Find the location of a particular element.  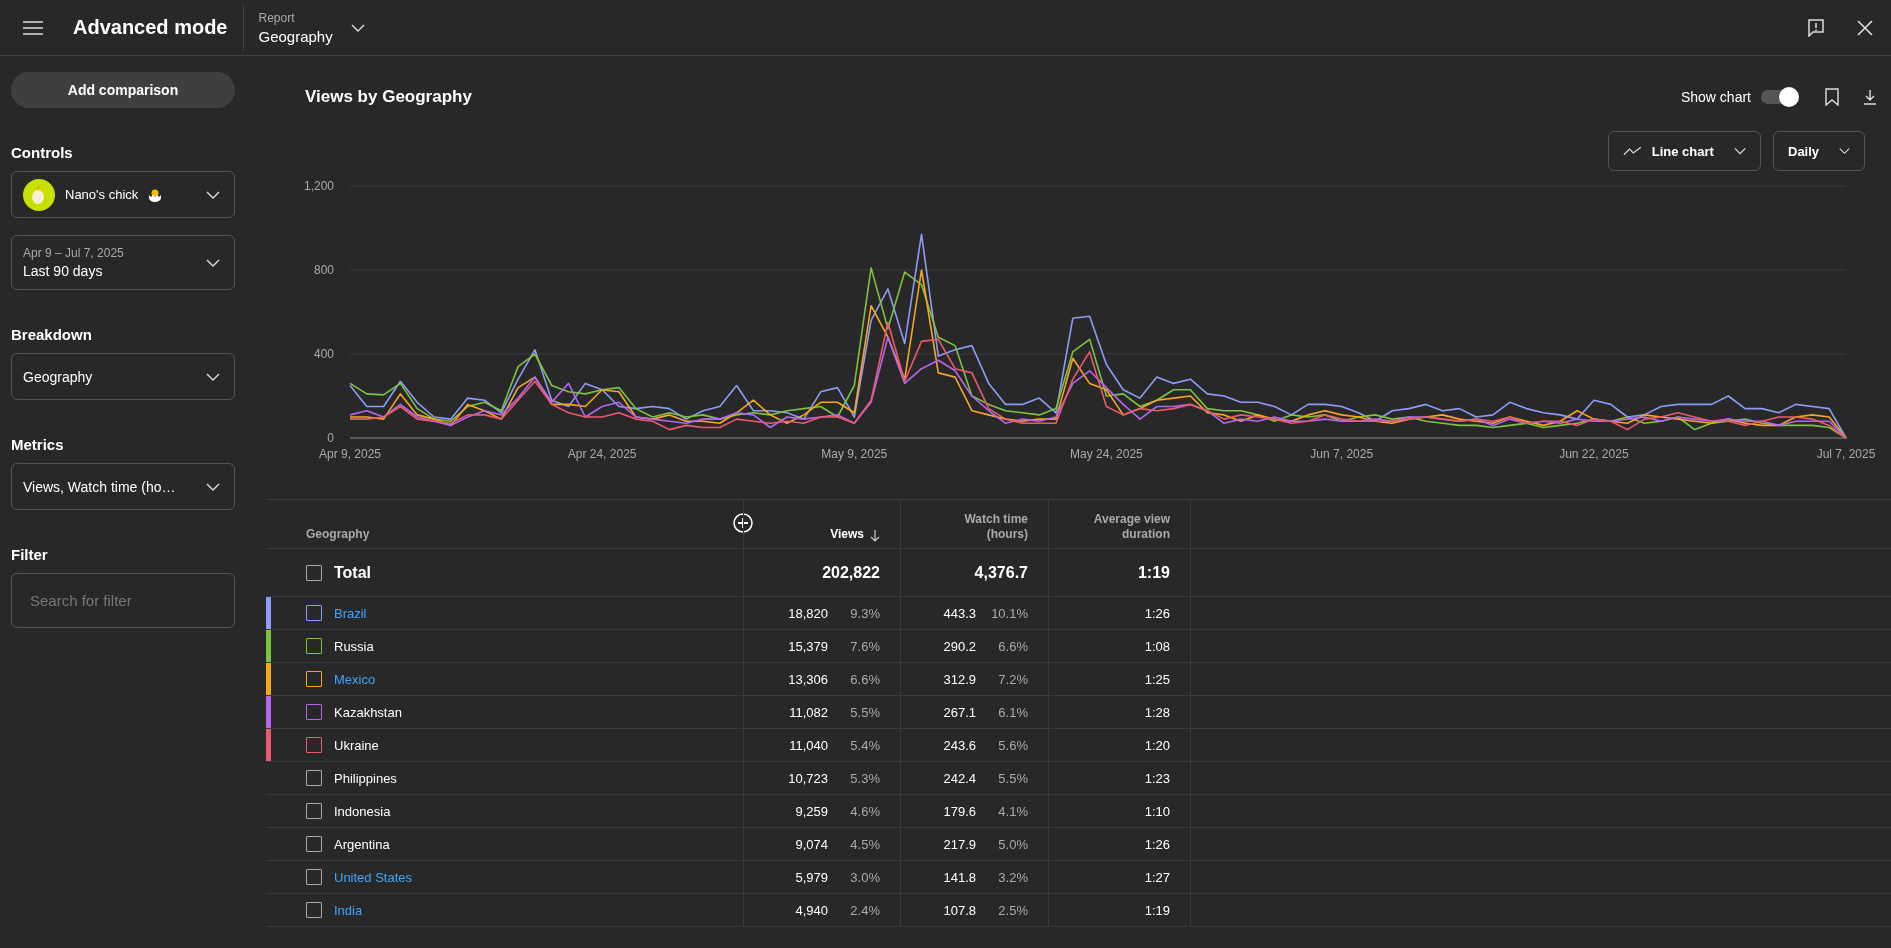

table-cell: 4,940 is located at coordinates (811, 910).